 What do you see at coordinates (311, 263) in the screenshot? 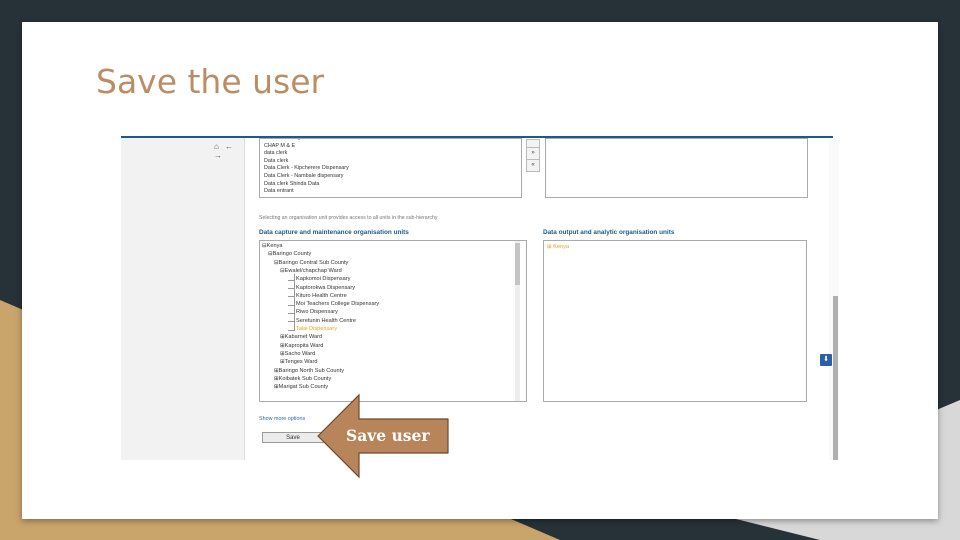
I see `tree-node: ⊟Baringo Central Sub County` at bounding box center [311, 263].